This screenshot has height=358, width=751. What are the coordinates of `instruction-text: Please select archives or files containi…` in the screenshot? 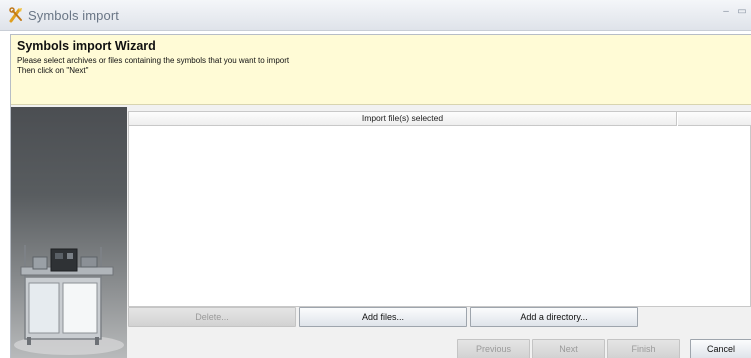 It's located at (153, 60).